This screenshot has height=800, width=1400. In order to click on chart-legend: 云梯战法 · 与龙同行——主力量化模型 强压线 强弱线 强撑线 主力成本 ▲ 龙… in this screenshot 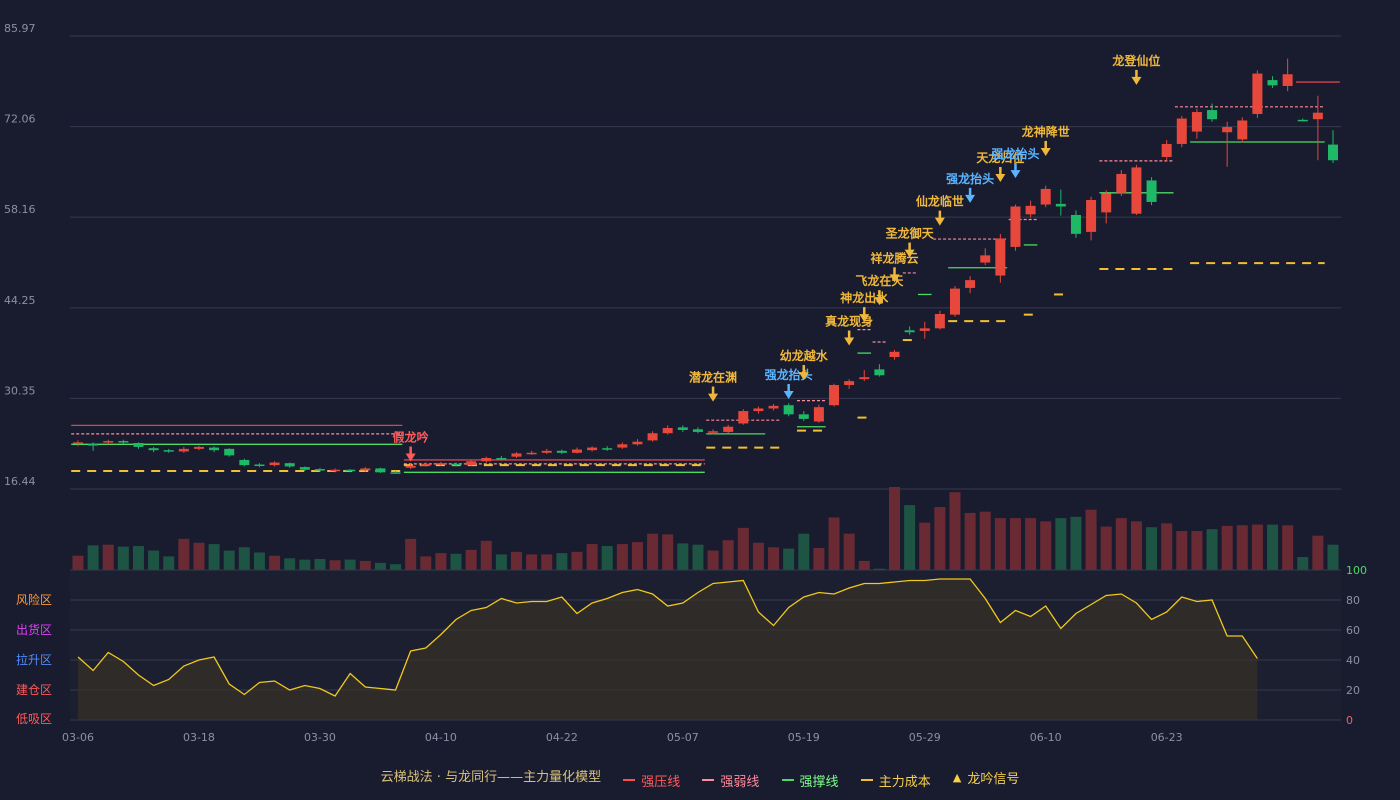, I will do `click(700, 778)`.